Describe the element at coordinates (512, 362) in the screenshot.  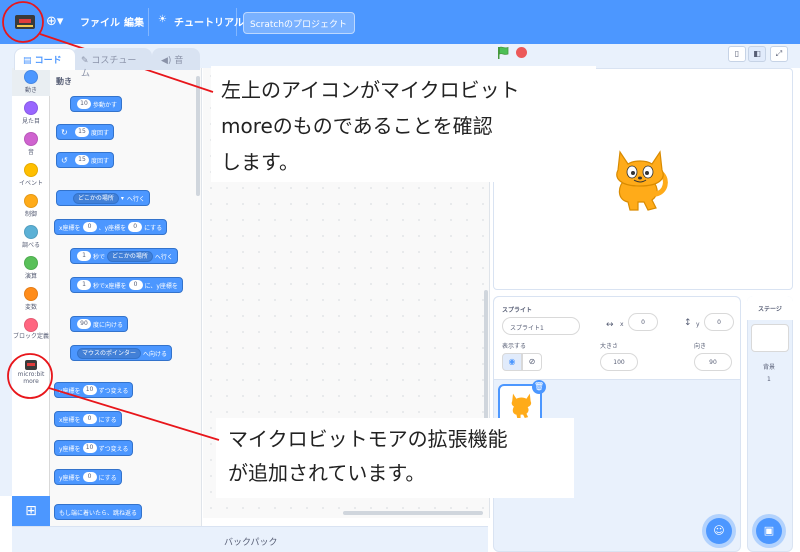
I see `eye-icon: ◉` at that location.